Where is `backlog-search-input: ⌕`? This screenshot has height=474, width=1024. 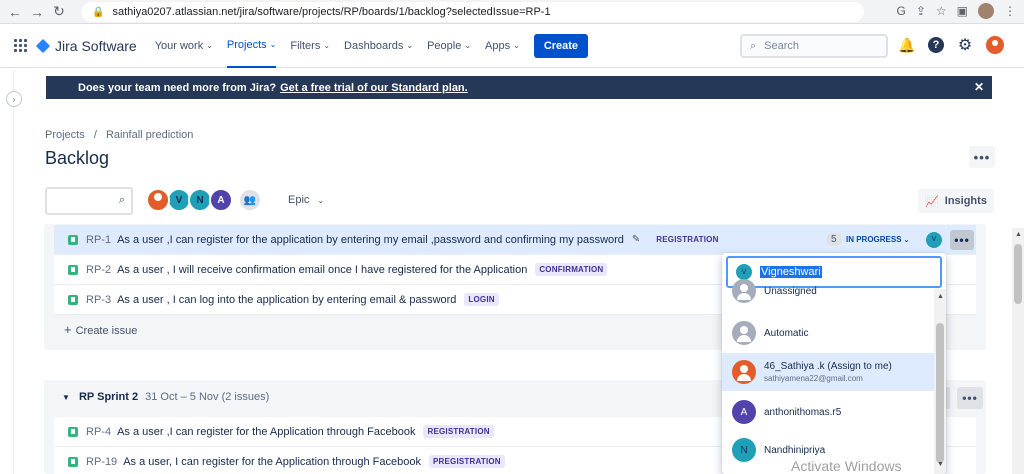
backlog-search-input: ⌕ is located at coordinates (89, 201).